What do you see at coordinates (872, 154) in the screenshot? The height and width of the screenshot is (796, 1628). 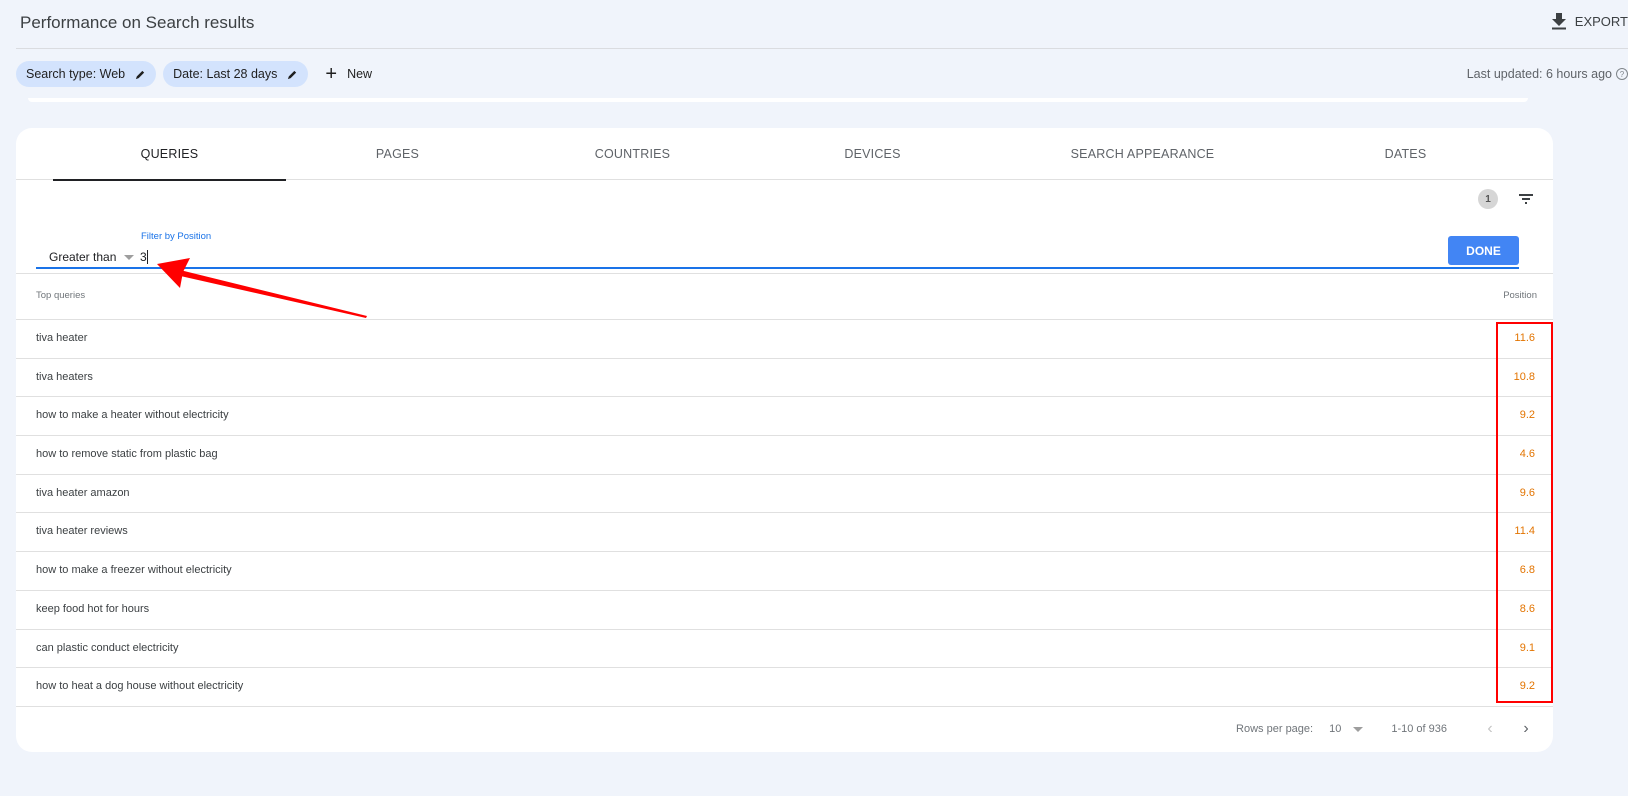 I see `tab-devices: DEVICES` at bounding box center [872, 154].